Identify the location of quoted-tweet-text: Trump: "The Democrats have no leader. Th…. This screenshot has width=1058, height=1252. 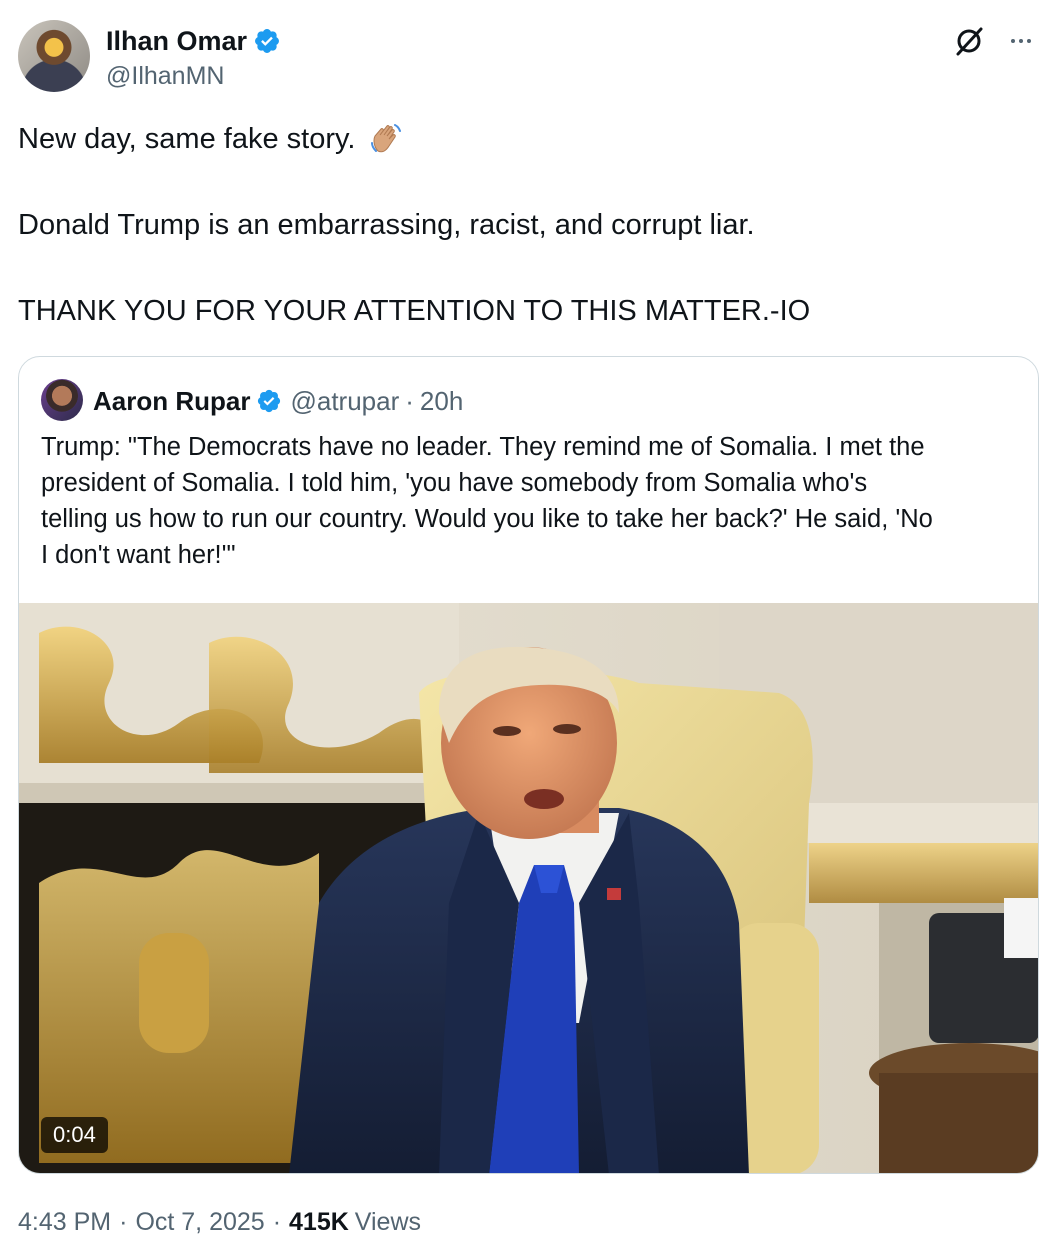
(528, 501).